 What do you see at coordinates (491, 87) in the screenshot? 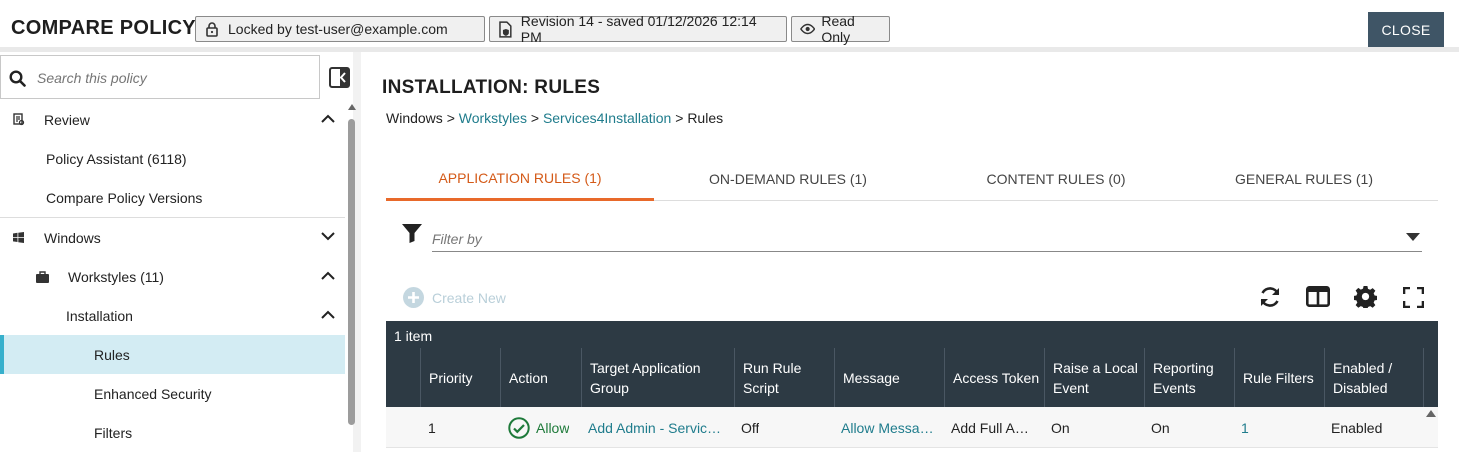
I see `page-title: INSTALLATION: RULES` at bounding box center [491, 87].